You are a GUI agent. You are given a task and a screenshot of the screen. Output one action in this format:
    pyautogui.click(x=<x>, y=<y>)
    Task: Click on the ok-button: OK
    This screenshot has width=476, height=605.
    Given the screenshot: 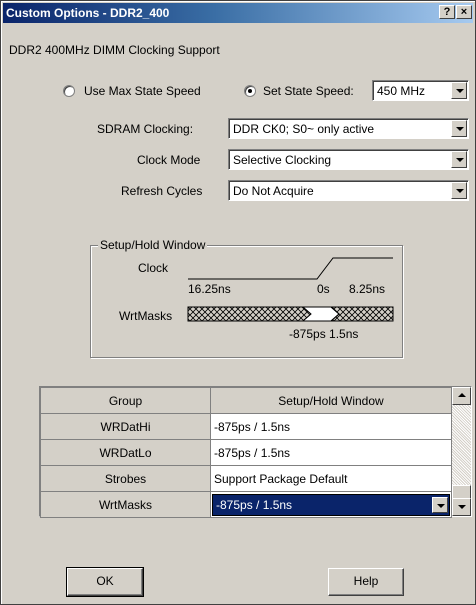 What is the action you would take?
    pyautogui.click(x=105, y=582)
    